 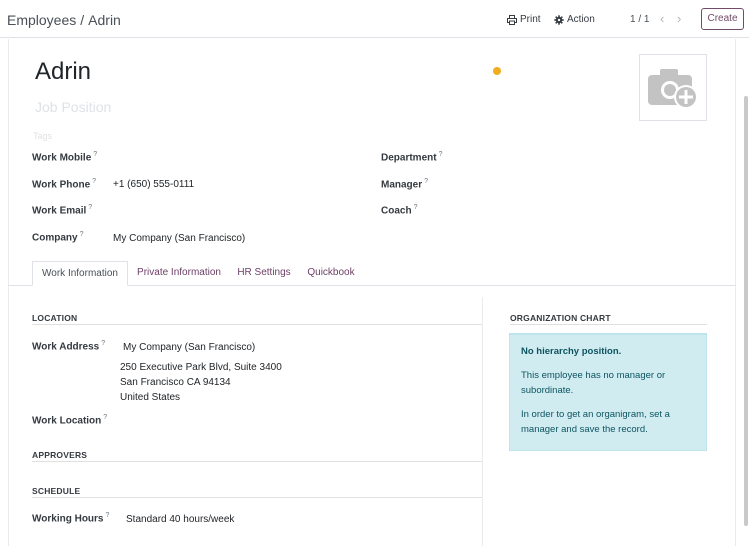 What do you see at coordinates (55, 238) in the screenshot?
I see `company-label-text: Company` at bounding box center [55, 238].